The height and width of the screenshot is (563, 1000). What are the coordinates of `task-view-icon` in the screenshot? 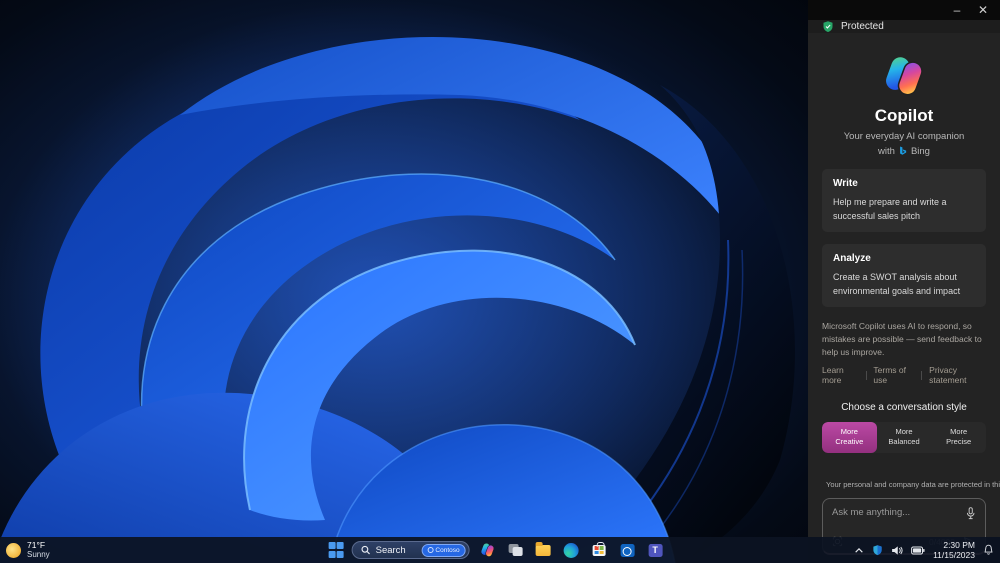 It's located at (515, 550).